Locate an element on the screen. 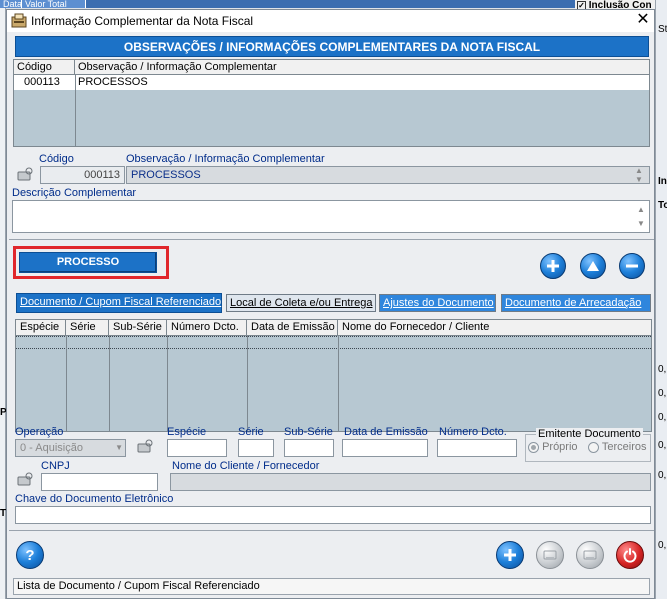 This screenshot has width=667, height=599. radio-proprio-label: Próprio is located at coordinates (560, 447).